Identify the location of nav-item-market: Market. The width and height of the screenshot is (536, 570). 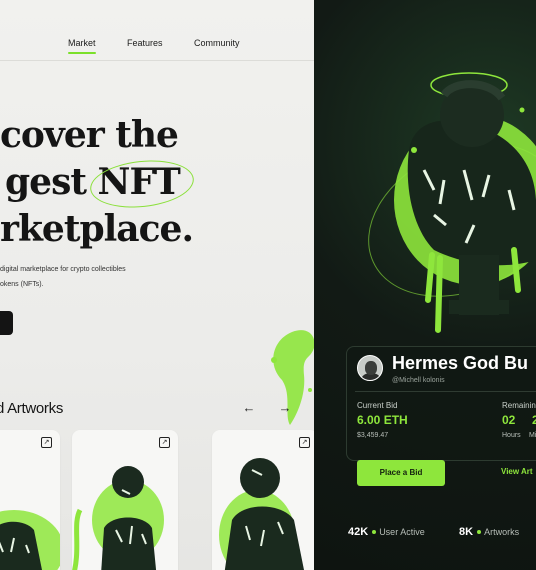
(82, 46).